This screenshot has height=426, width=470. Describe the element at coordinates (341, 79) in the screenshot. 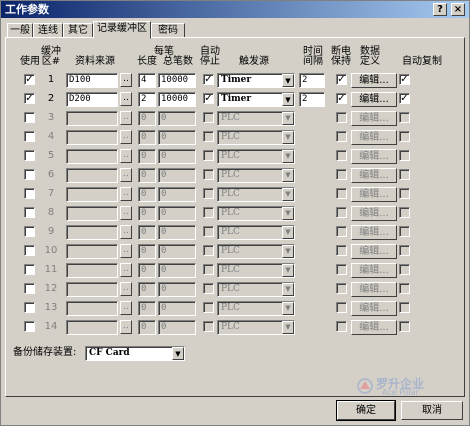

I see `retain-checkbox: ✓` at that location.